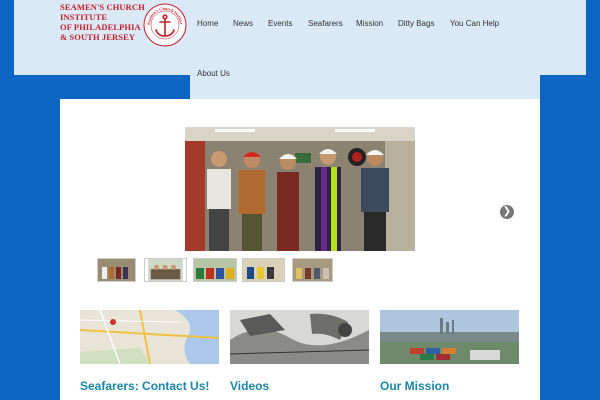 Image resolution: width=600 pixels, height=400 pixels. What do you see at coordinates (98, 37) in the screenshot?
I see `logo-line: & South Jersey` at bounding box center [98, 37].